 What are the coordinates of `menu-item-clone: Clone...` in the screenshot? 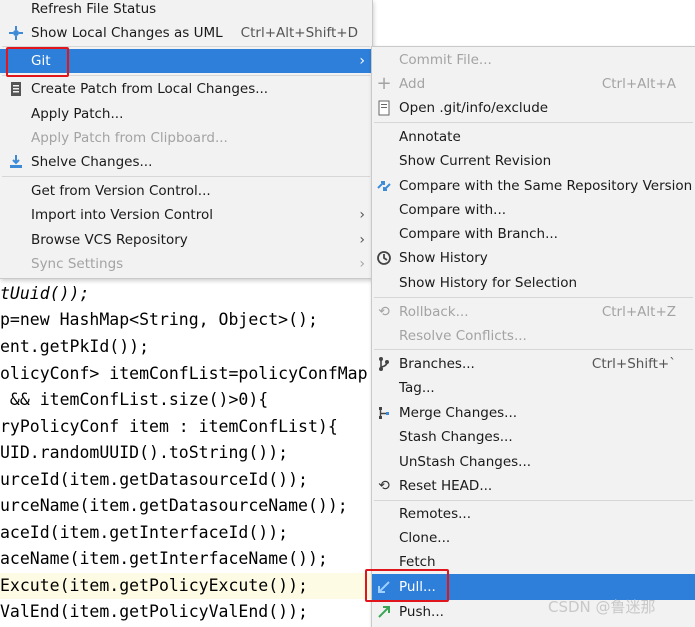 It's located at (533, 538).